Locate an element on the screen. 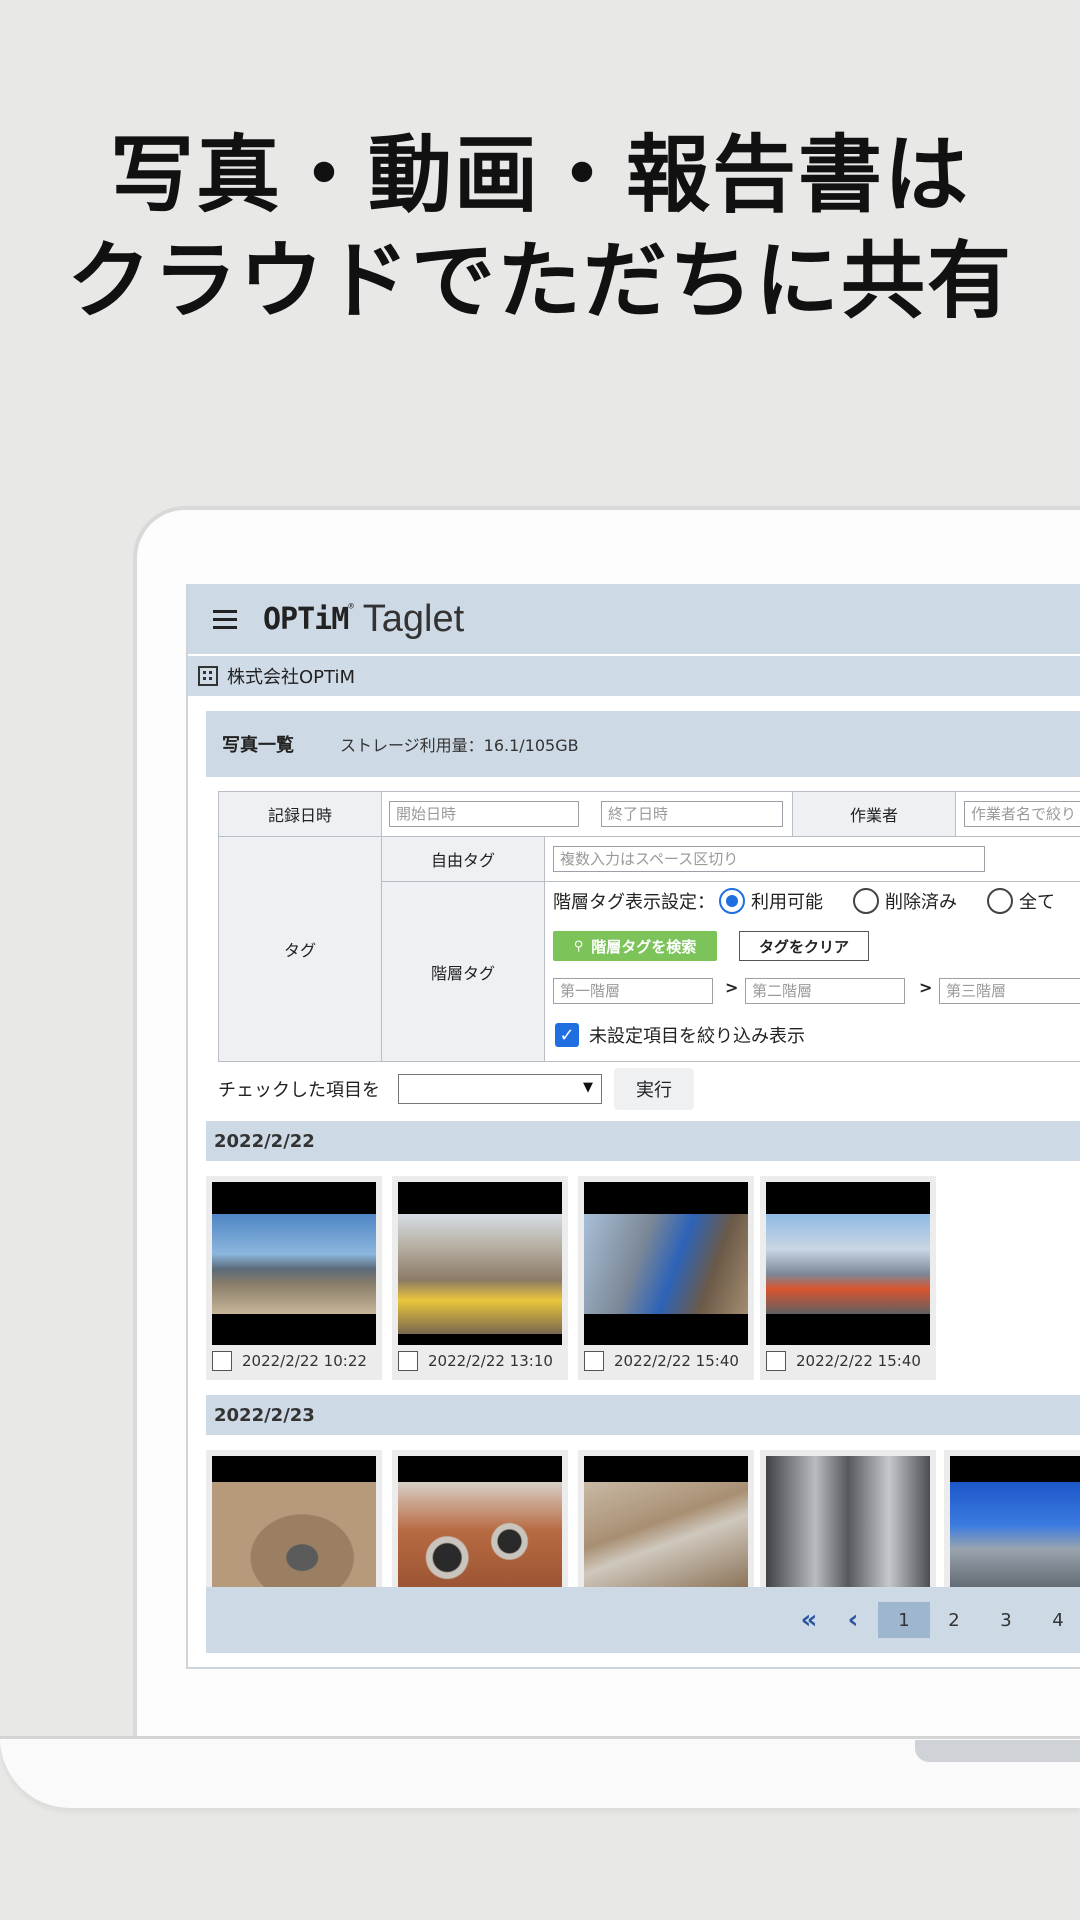  radio-available: 利用可能 is located at coordinates (771, 901).